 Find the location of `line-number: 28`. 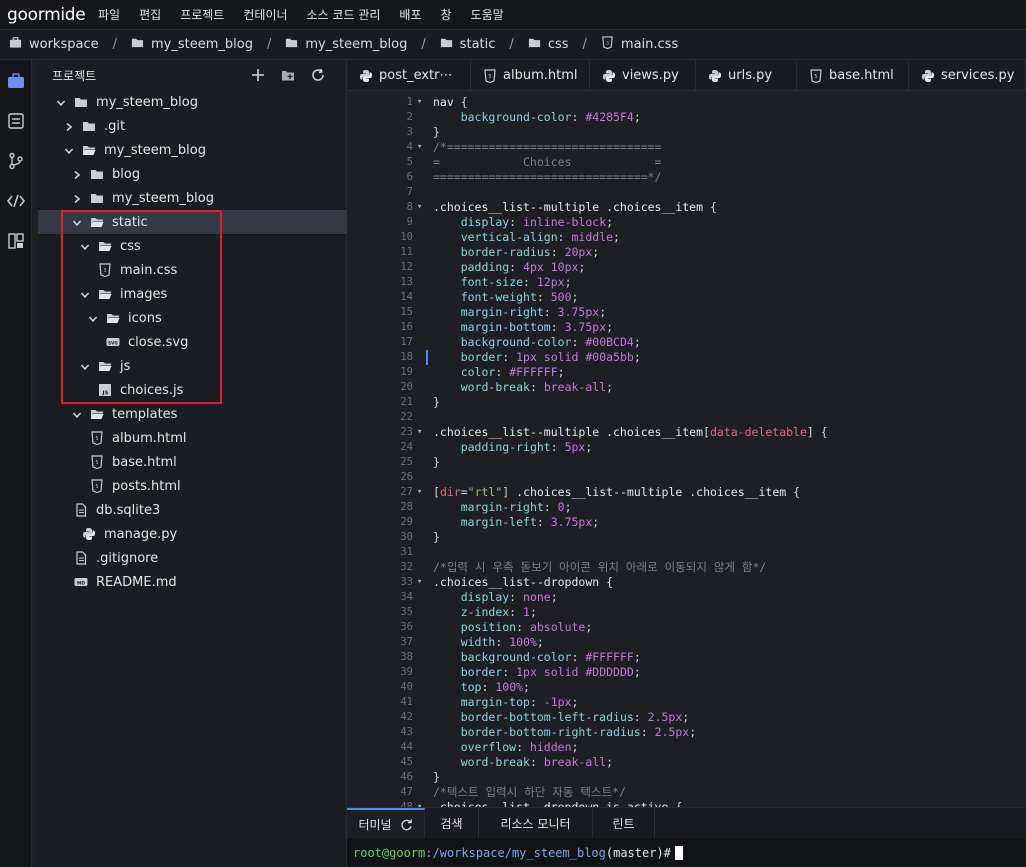

line-number: 28 is located at coordinates (406, 507).